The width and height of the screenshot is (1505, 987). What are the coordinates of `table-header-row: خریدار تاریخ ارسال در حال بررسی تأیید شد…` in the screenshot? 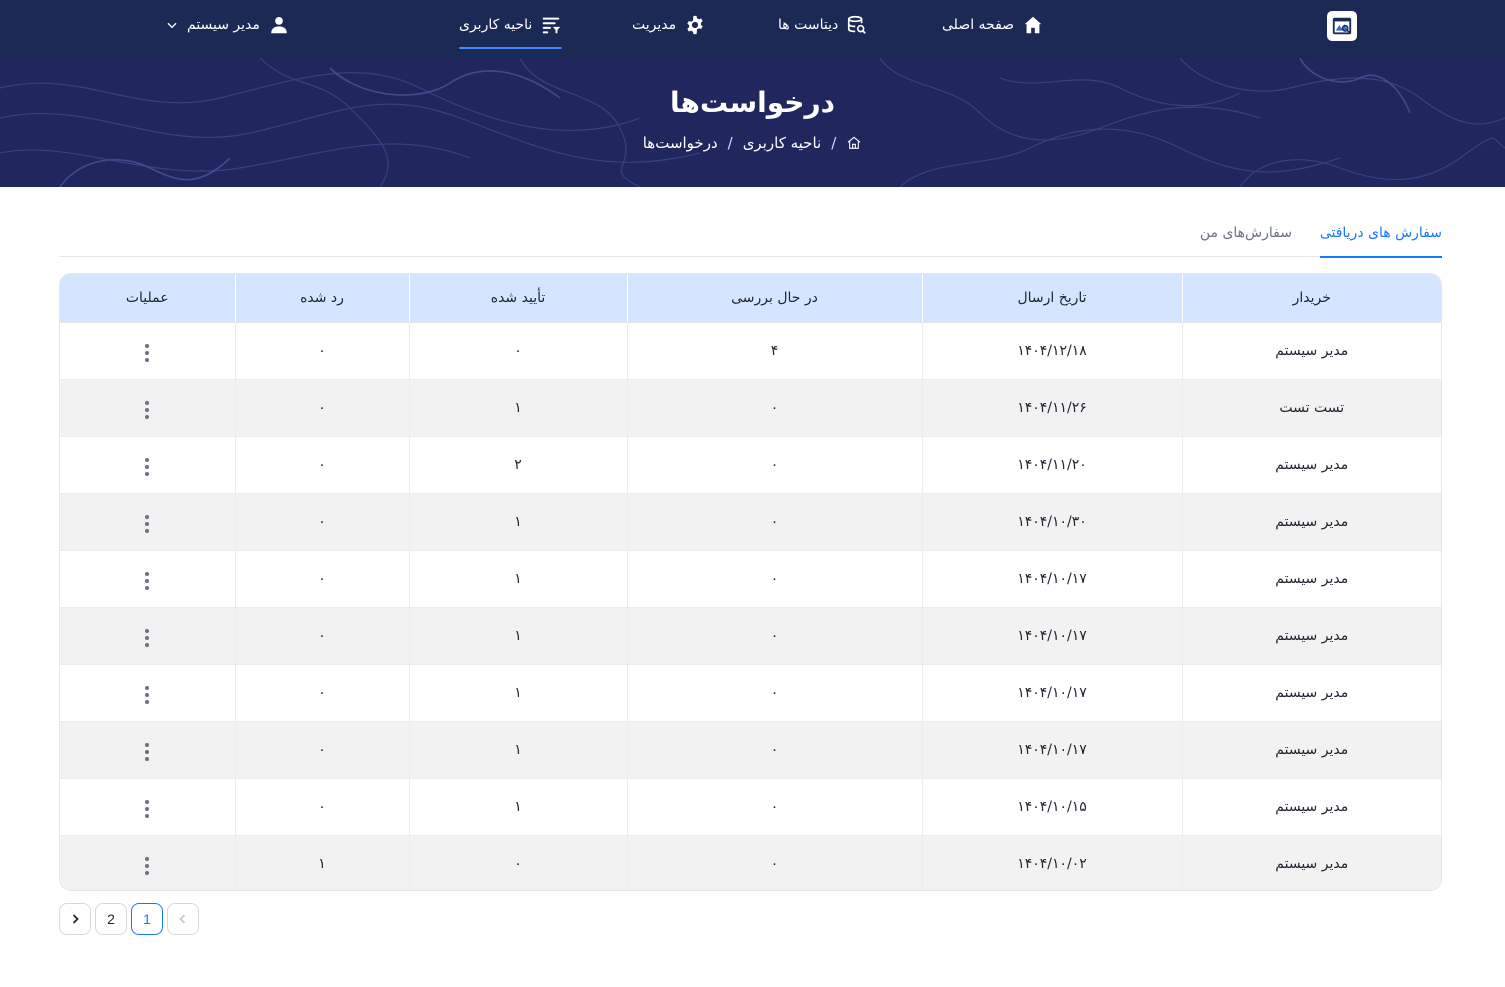 It's located at (750, 298).